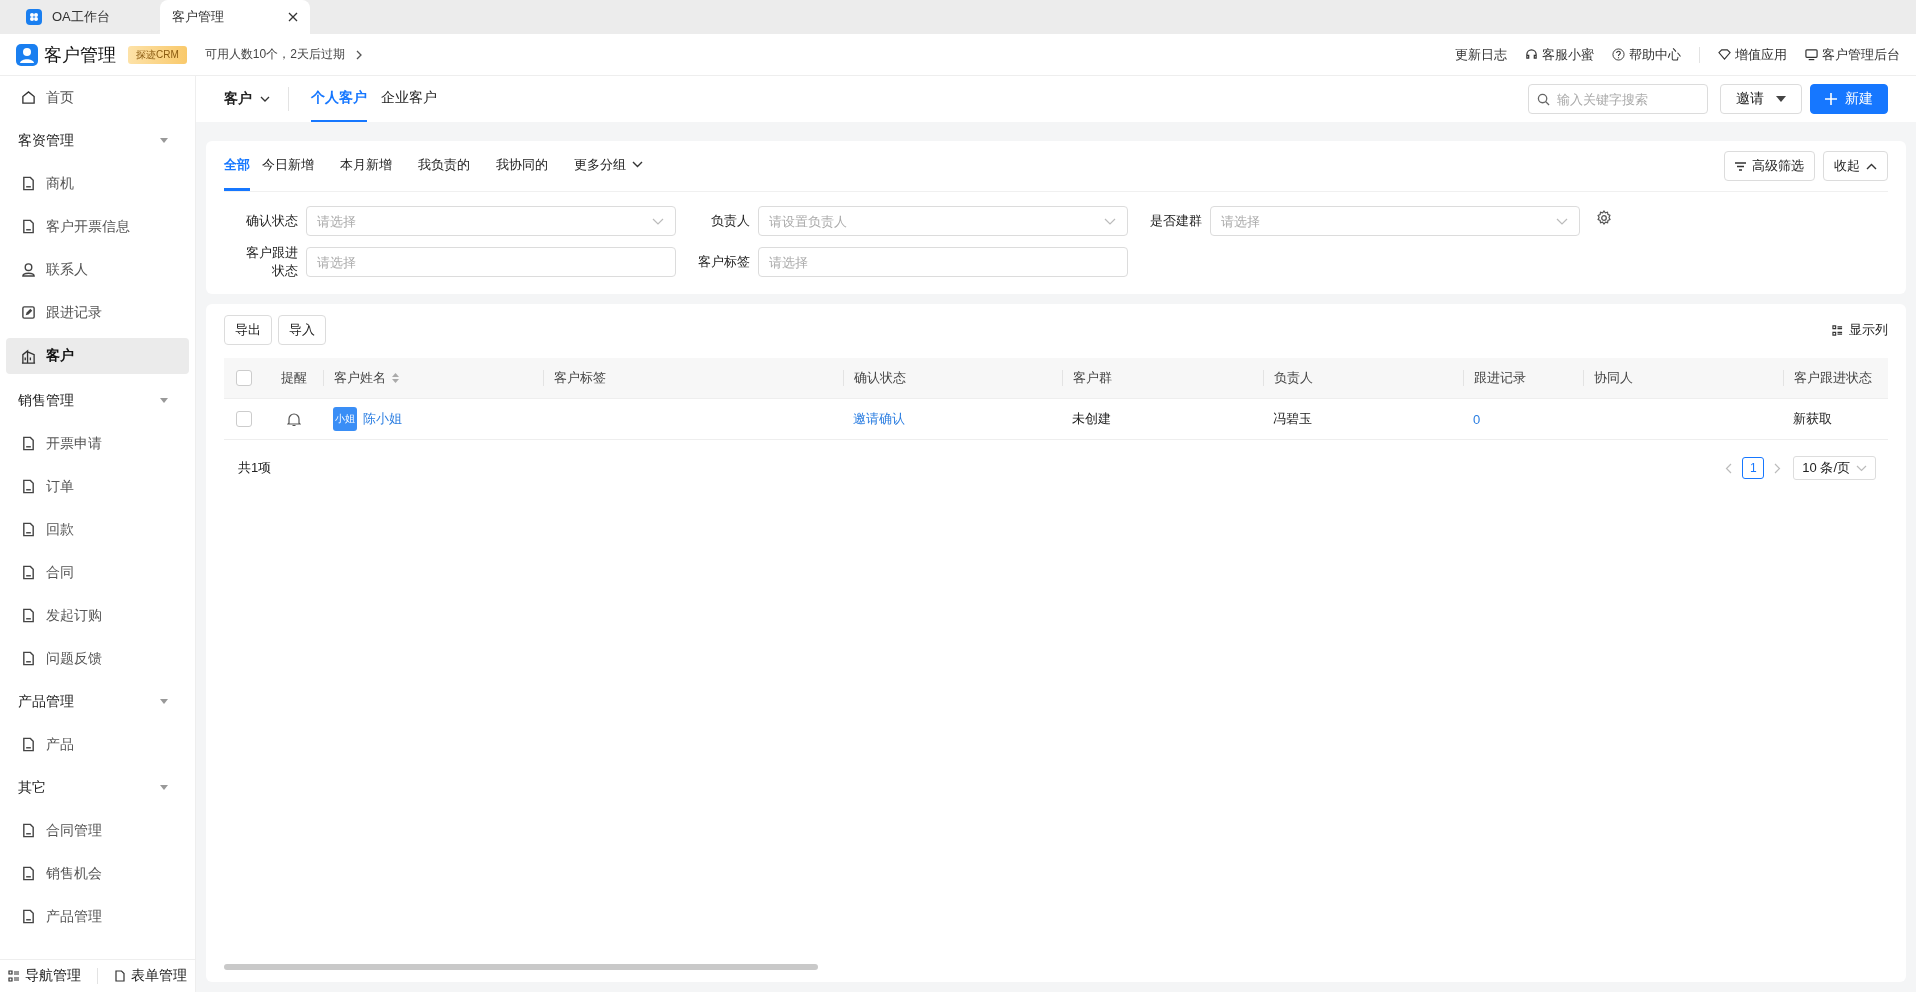 The width and height of the screenshot is (1916, 992). What do you see at coordinates (157, 54) in the screenshot?
I see `plan-badge: 探迹CRM` at bounding box center [157, 54].